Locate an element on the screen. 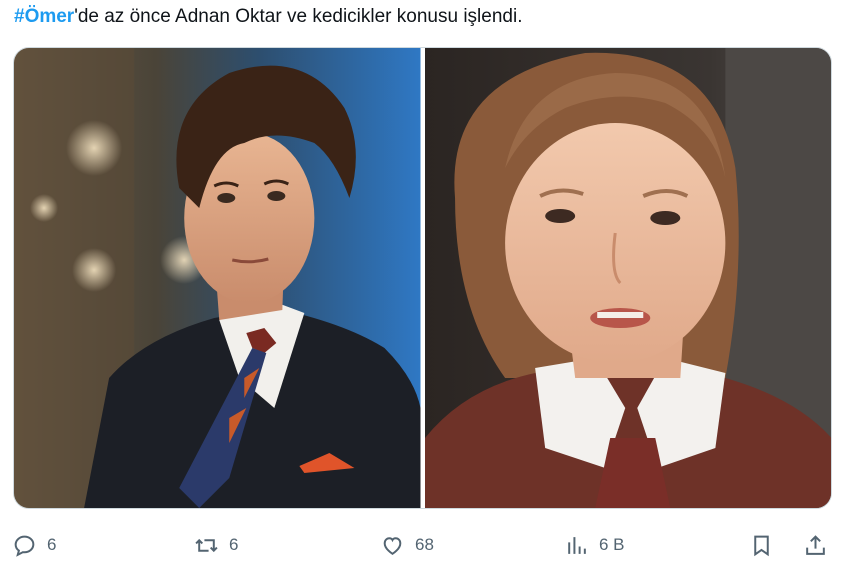  like-count: 68 is located at coordinates (424, 544).